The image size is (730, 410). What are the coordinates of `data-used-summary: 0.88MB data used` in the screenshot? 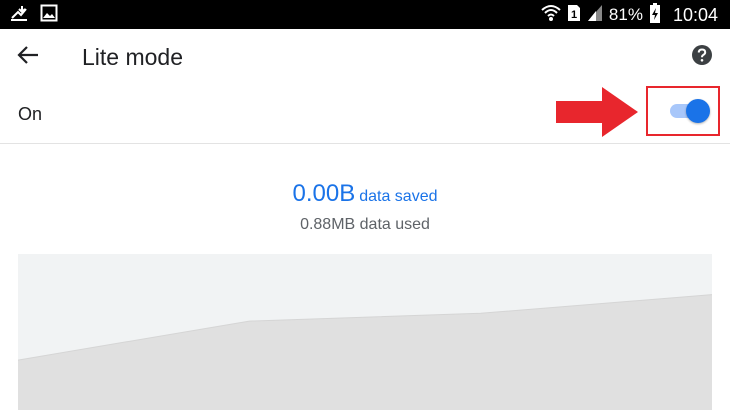 It's located at (365, 224).